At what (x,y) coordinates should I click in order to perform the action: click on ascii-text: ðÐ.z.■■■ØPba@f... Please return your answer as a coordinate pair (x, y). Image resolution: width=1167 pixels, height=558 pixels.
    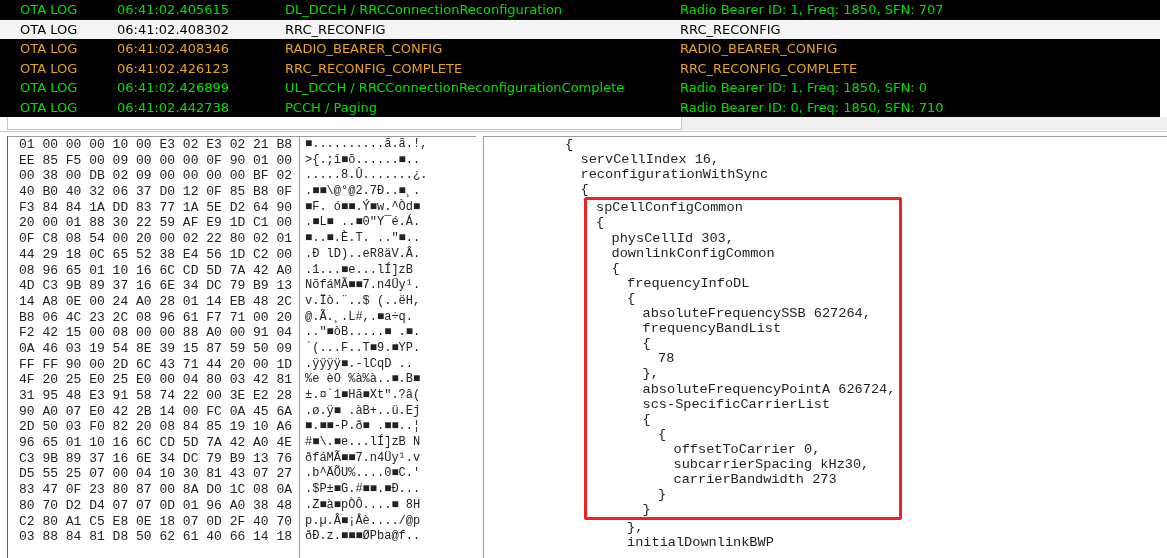
    Looking at the image, I should click on (363, 537).